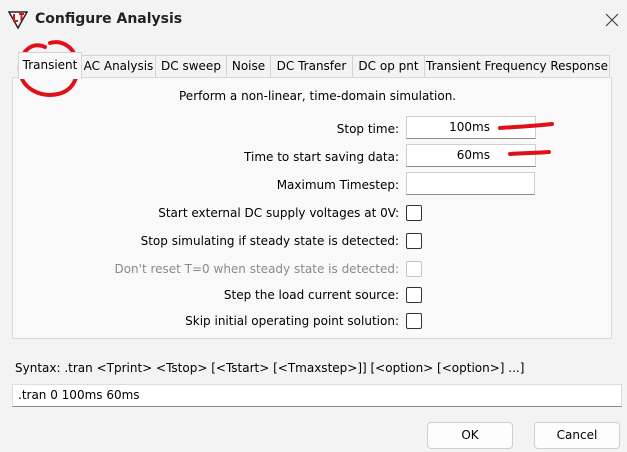 The width and height of the screenshot is (627, 452). I want to click on window-title: Configure Analysis, so click(109, 19).